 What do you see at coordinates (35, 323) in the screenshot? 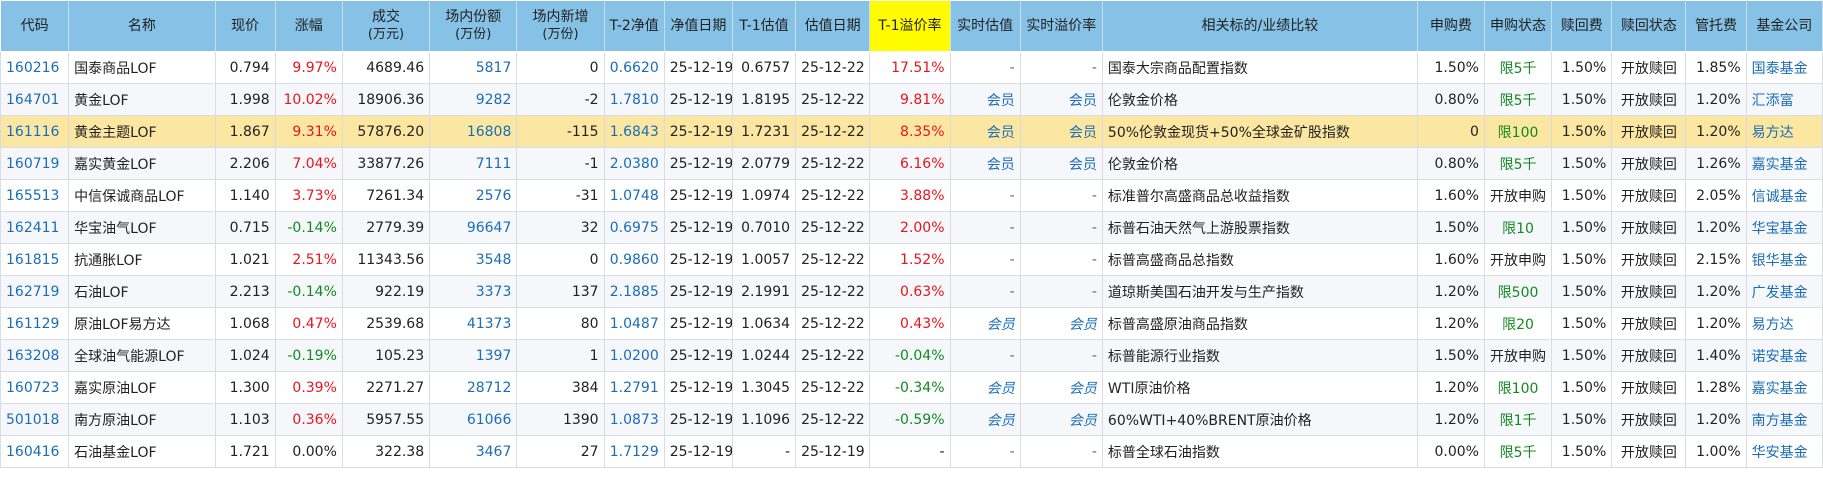
I see `fund-code-link: 161129` at bounding box center [35, 323].